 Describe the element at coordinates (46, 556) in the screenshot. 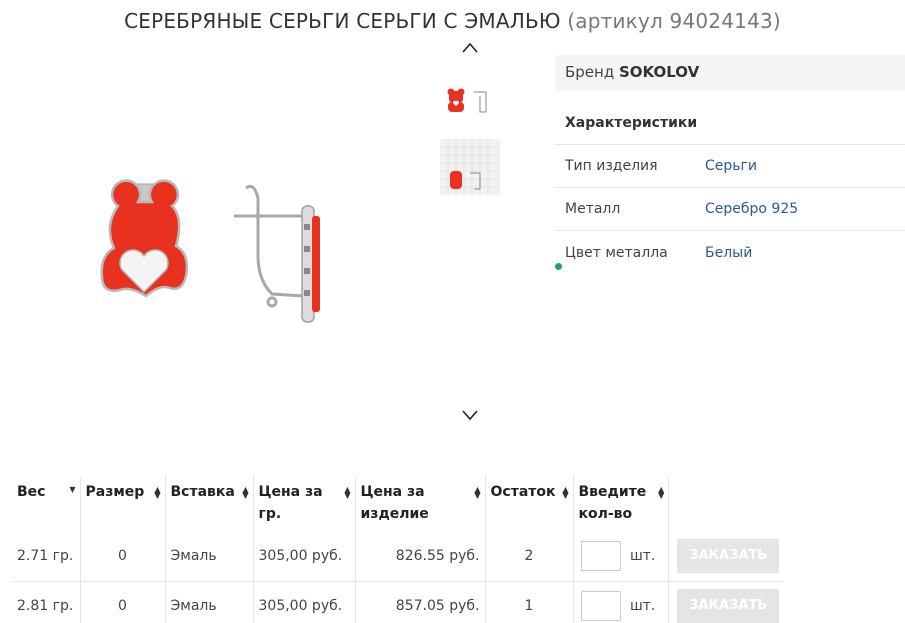

I see `cell-weight: 2.71 гр.` at that location.